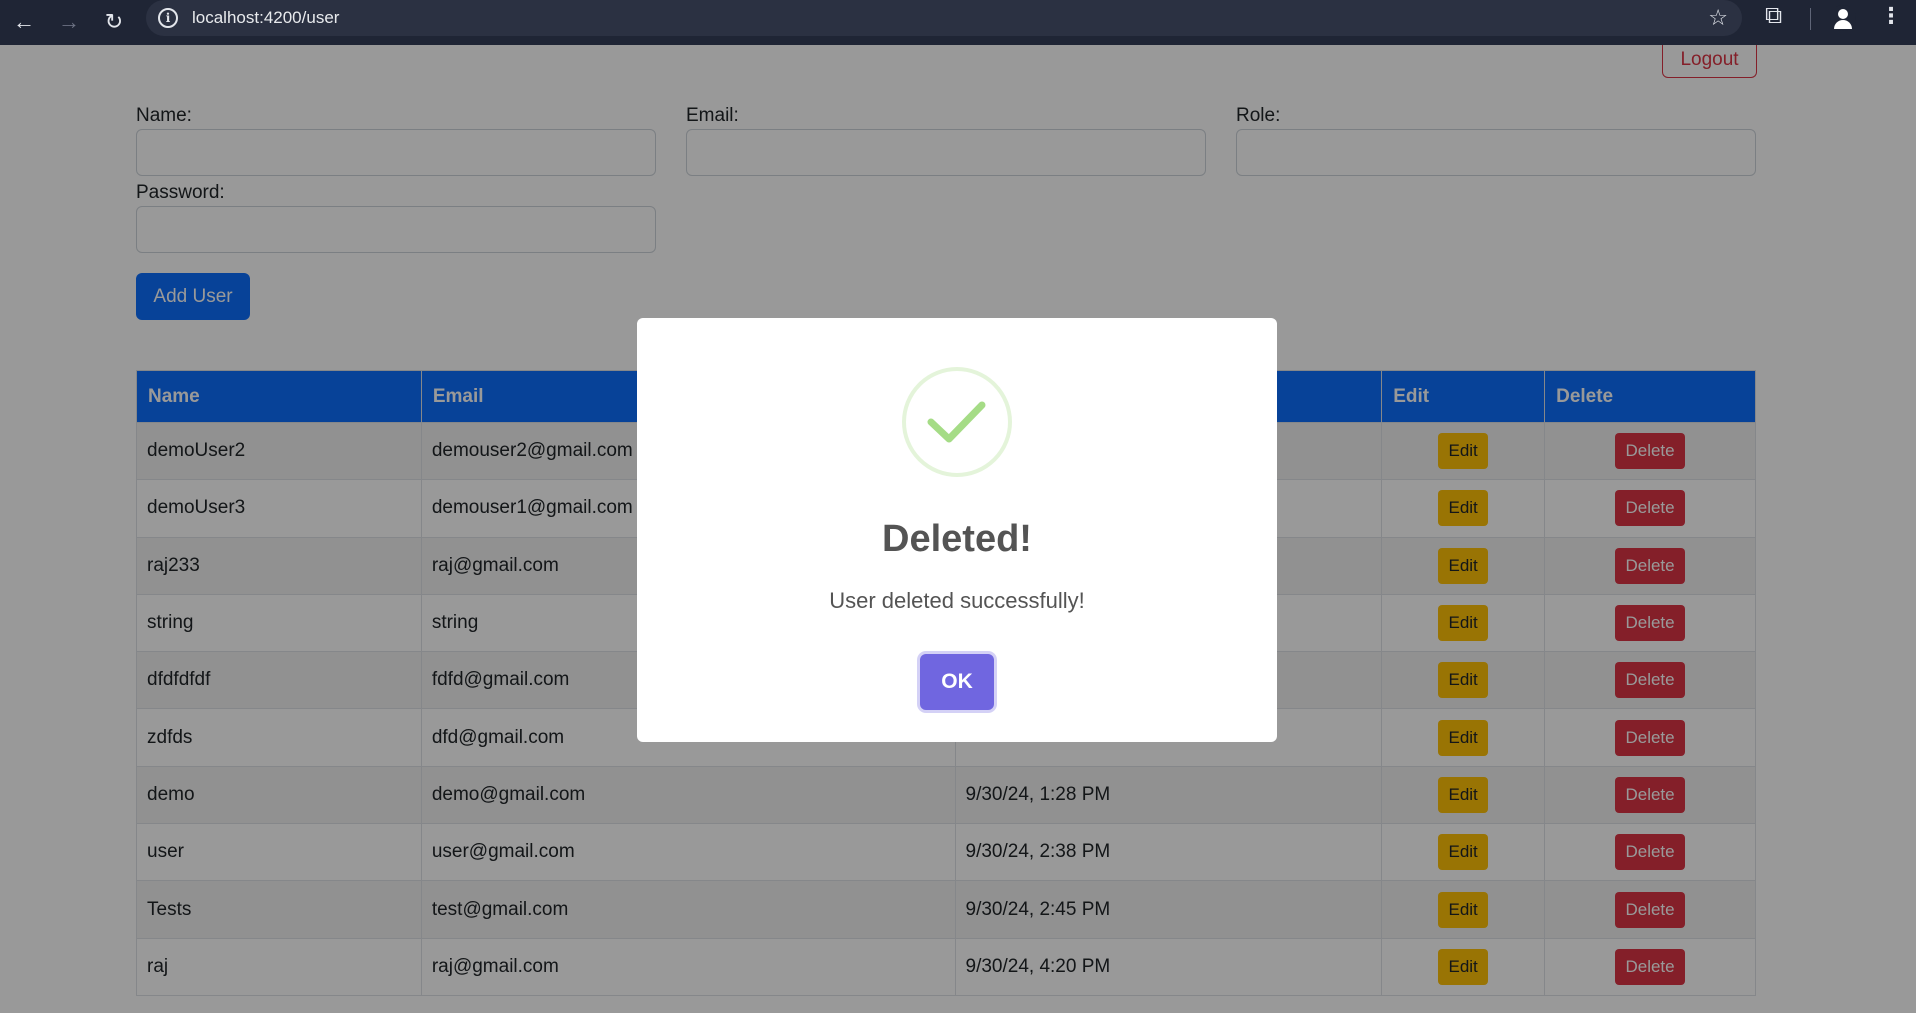 The image size is (1916, 1013). I want to click on extensions-icon: ⧉, so click(1773, 16).